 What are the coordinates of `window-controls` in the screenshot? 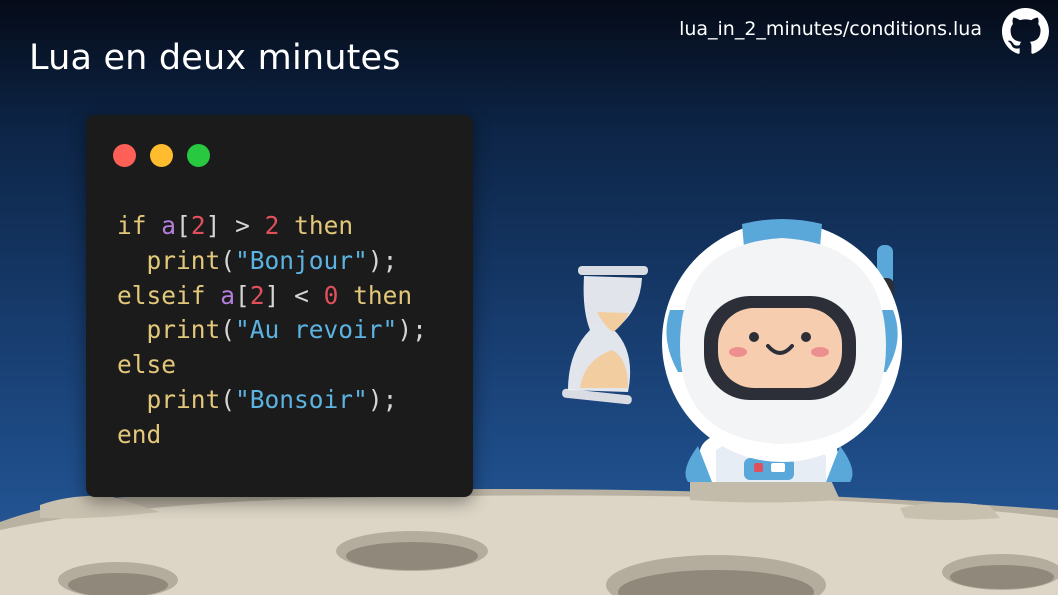 It's located at (161, 155).